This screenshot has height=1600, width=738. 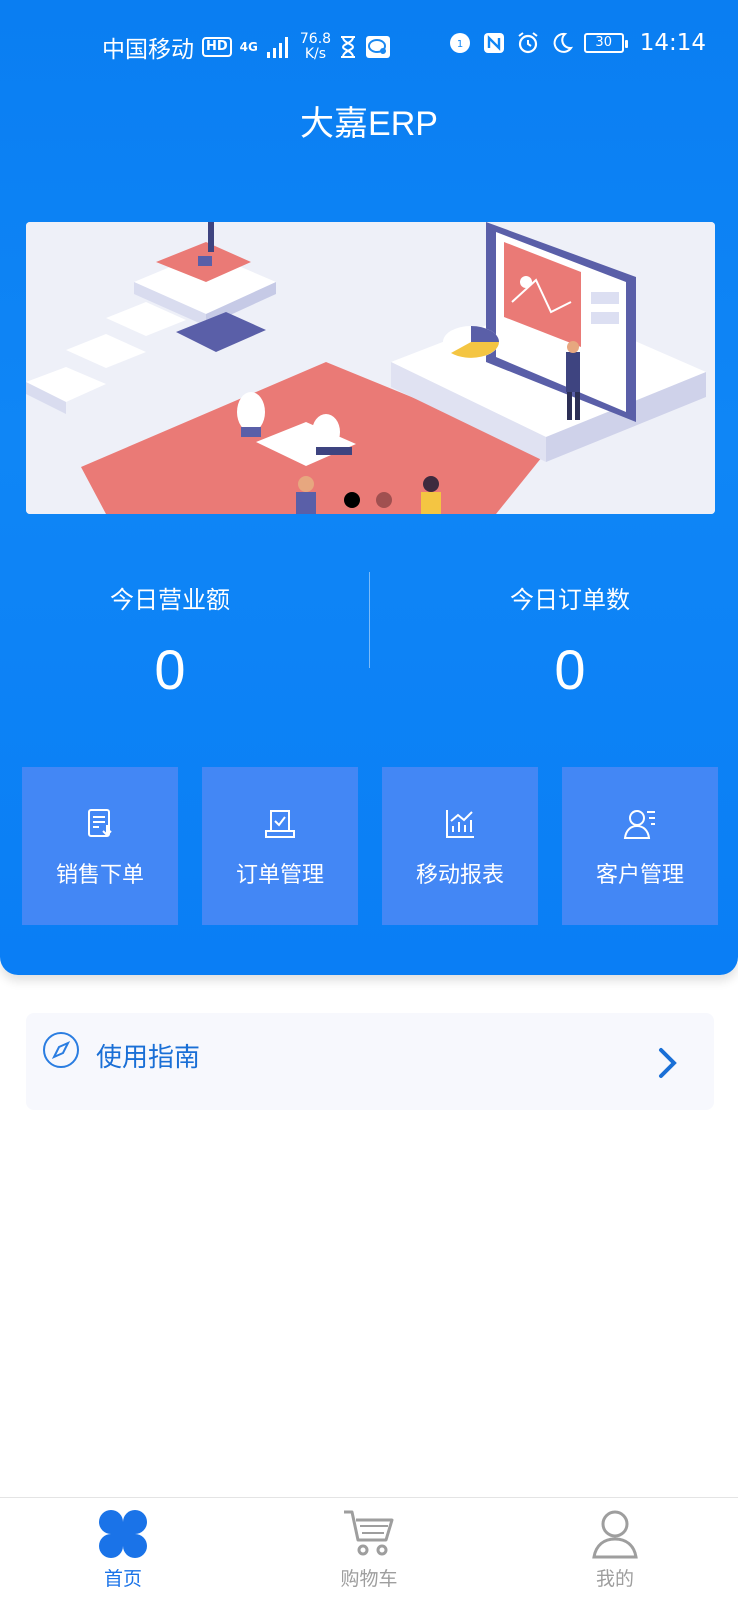 I want to click on tab-home: 首页, so click(x=123, y=1549).